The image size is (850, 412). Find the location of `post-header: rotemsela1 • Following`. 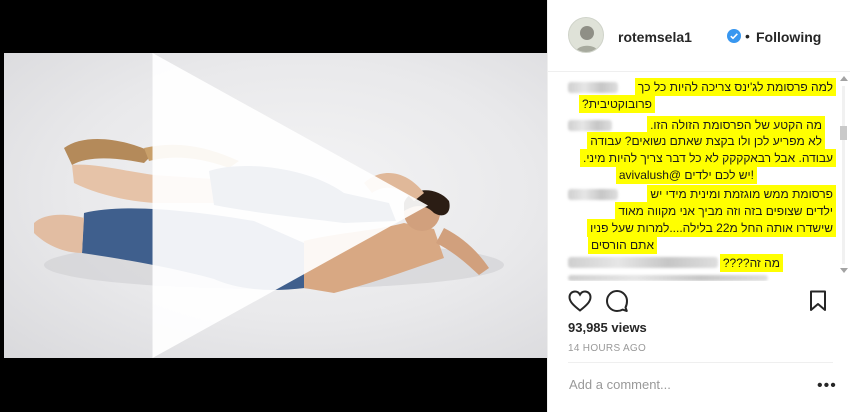

post-header: rotemsela1 • Following is located at coordinates (699, 36).